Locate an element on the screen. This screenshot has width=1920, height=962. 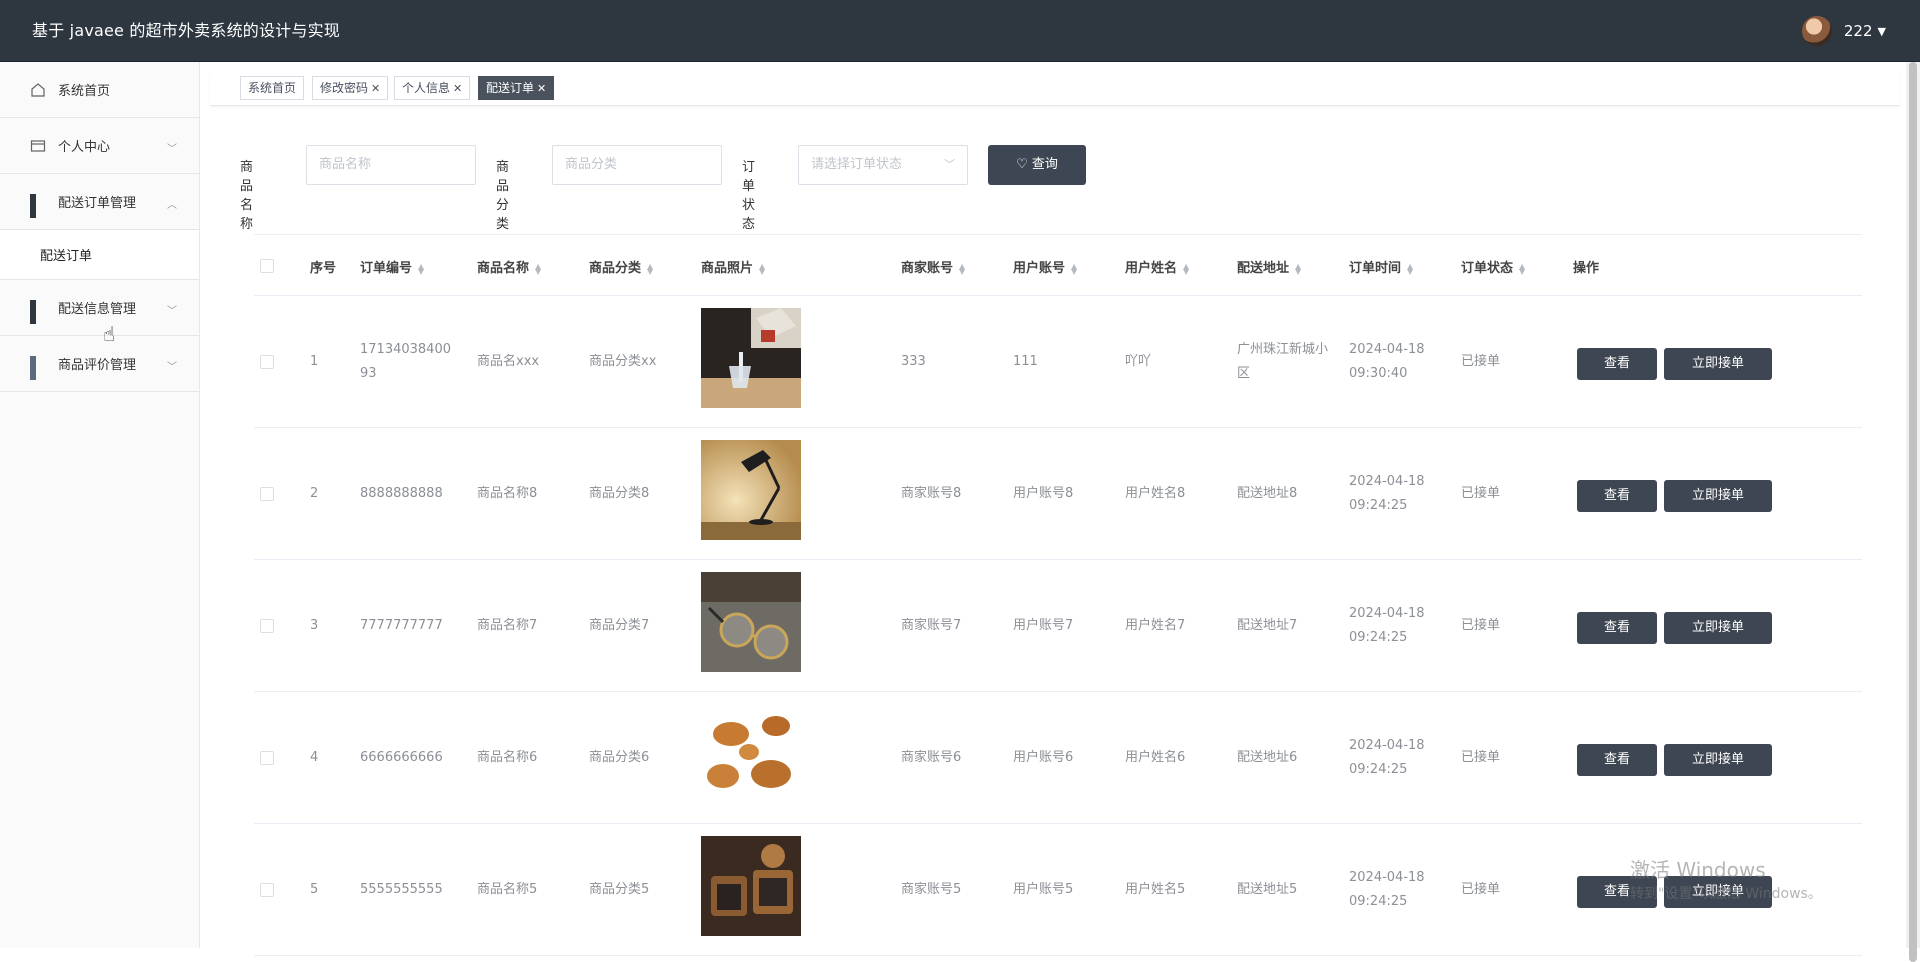
tab-delivery-orders: 配送订单 ✕ is located at coordinates (516, 88).